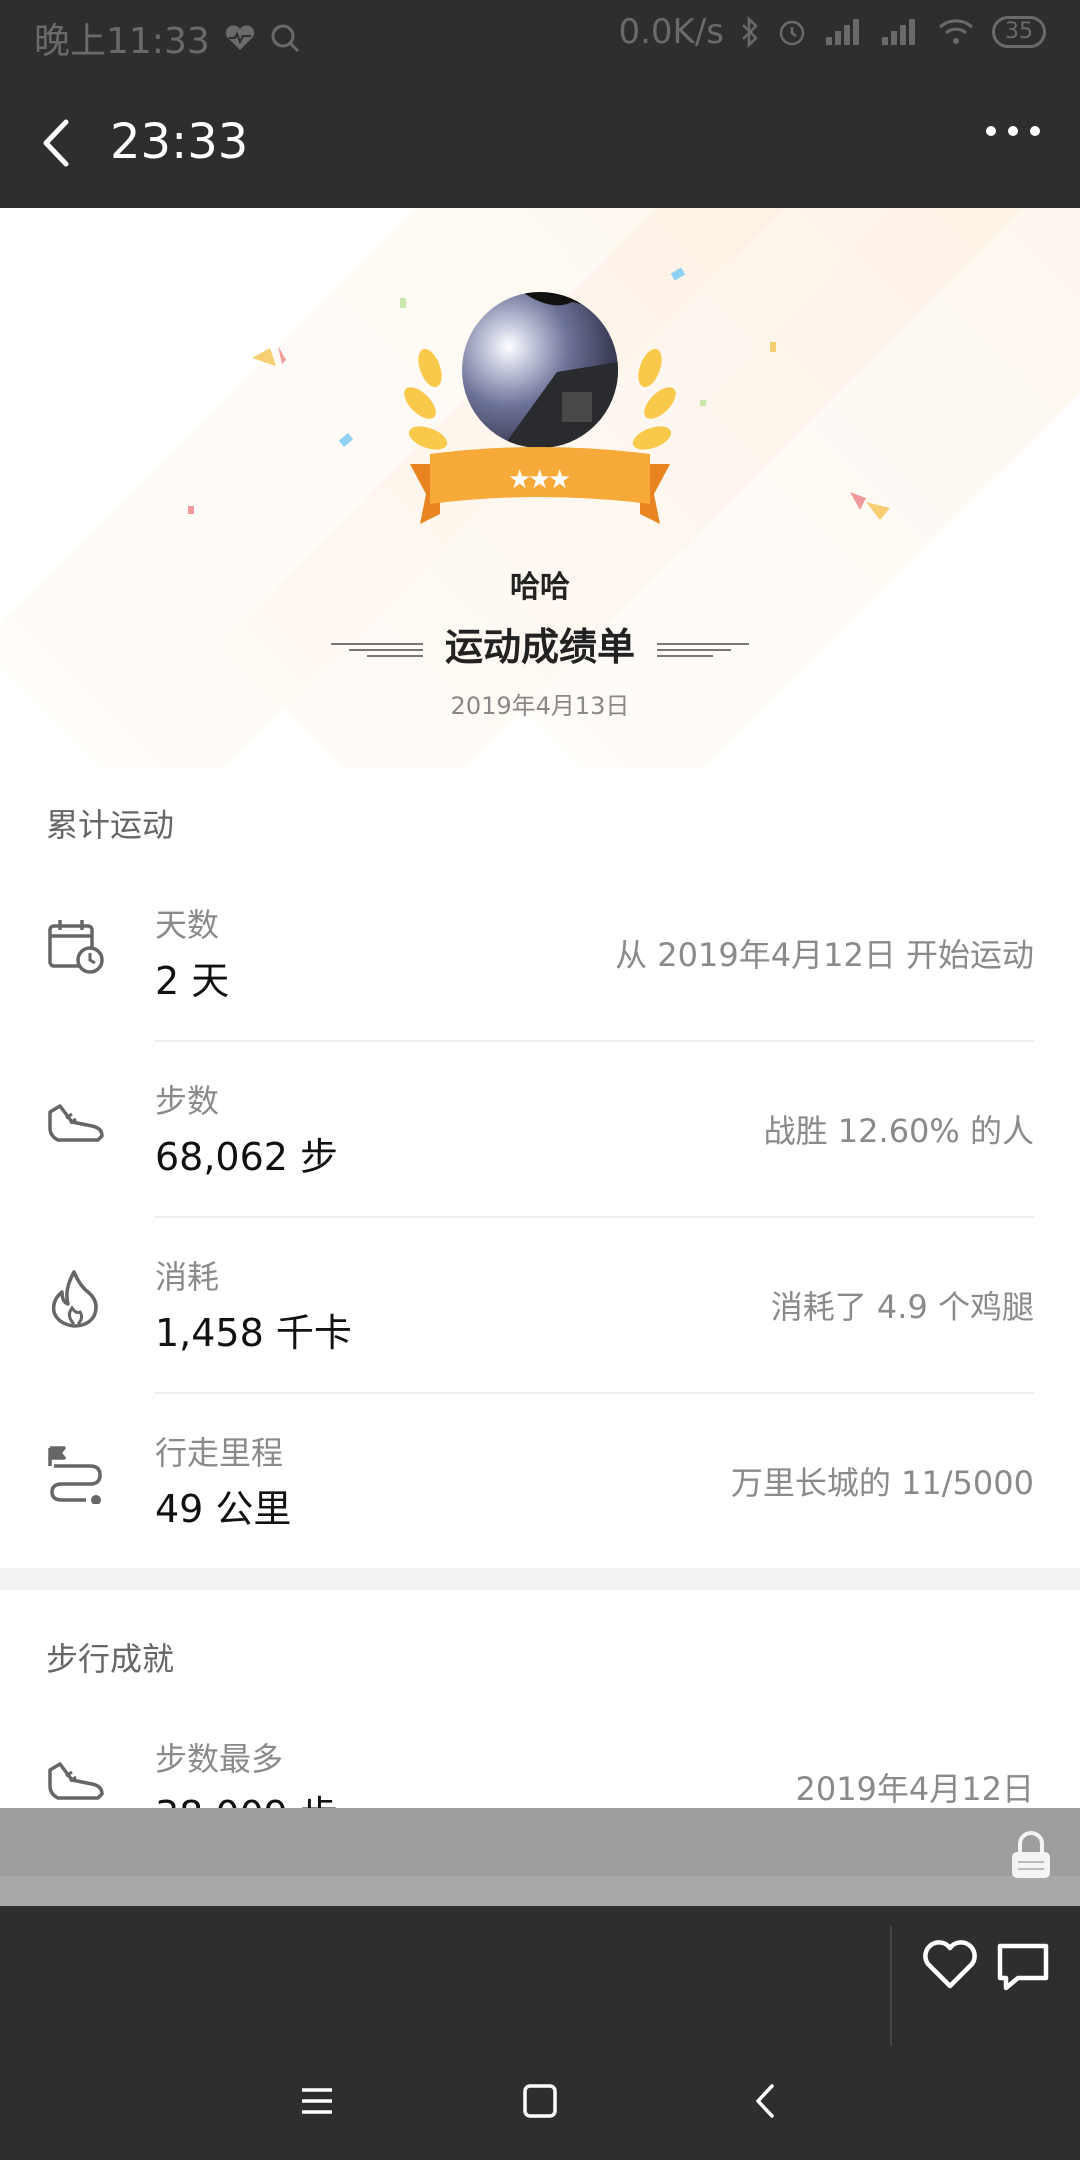 This screenshot has width=1080, height=2160. Describe the element at coordinates (76, 947) in the screenshot. I see `calendar-clock-icon` at that location.